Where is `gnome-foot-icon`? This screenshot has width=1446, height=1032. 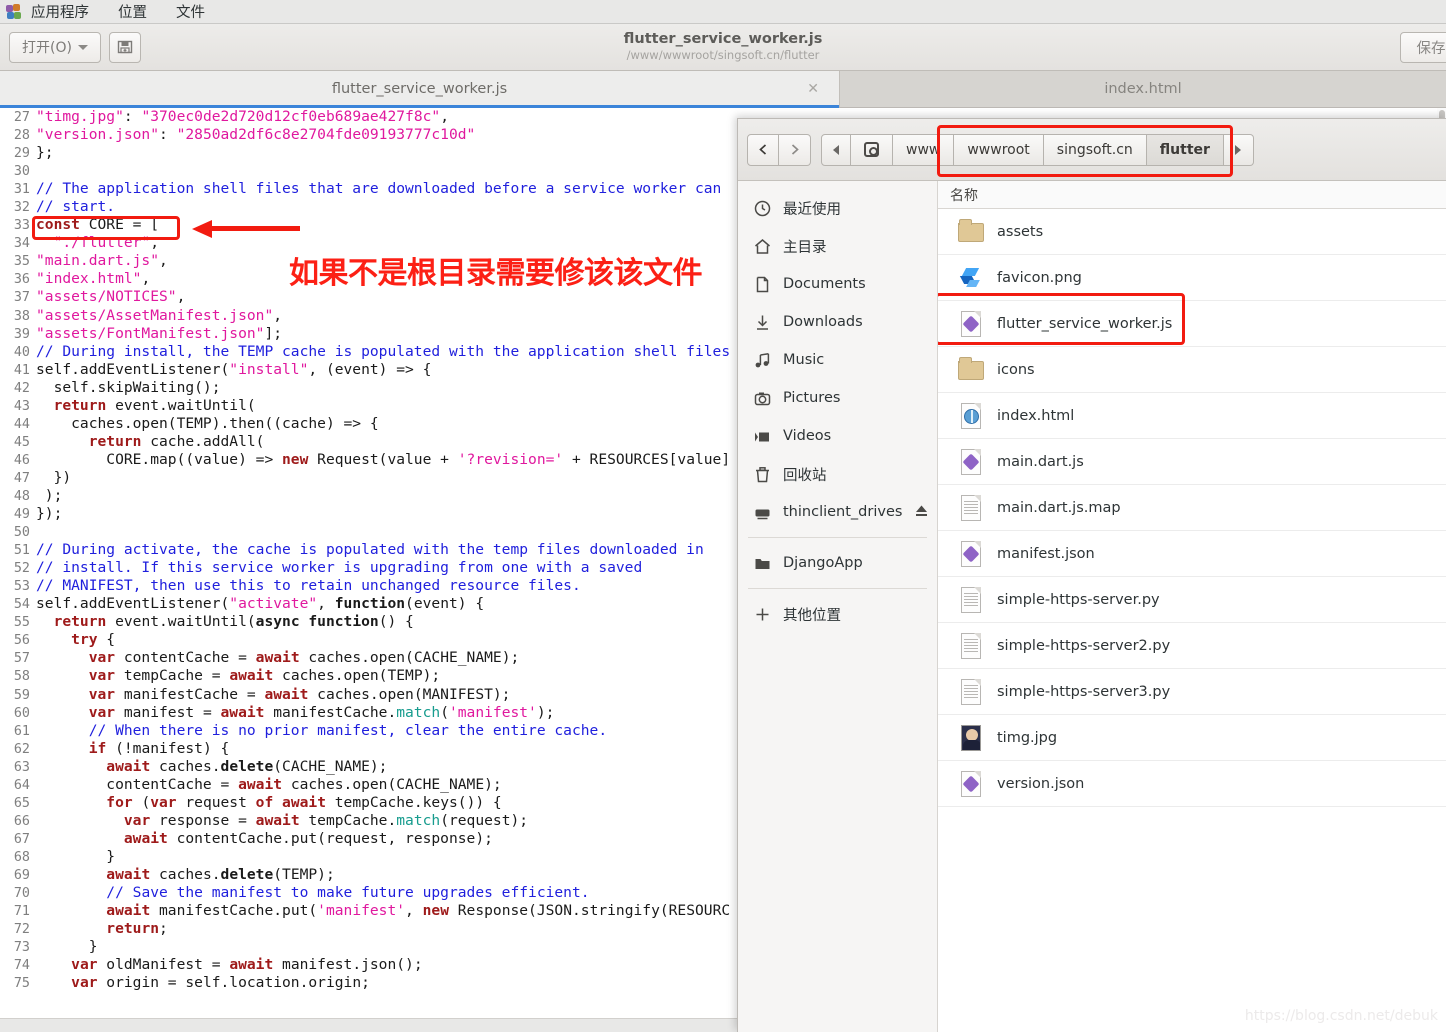 gnome-foot-icon is located at coordinates (14, 11).